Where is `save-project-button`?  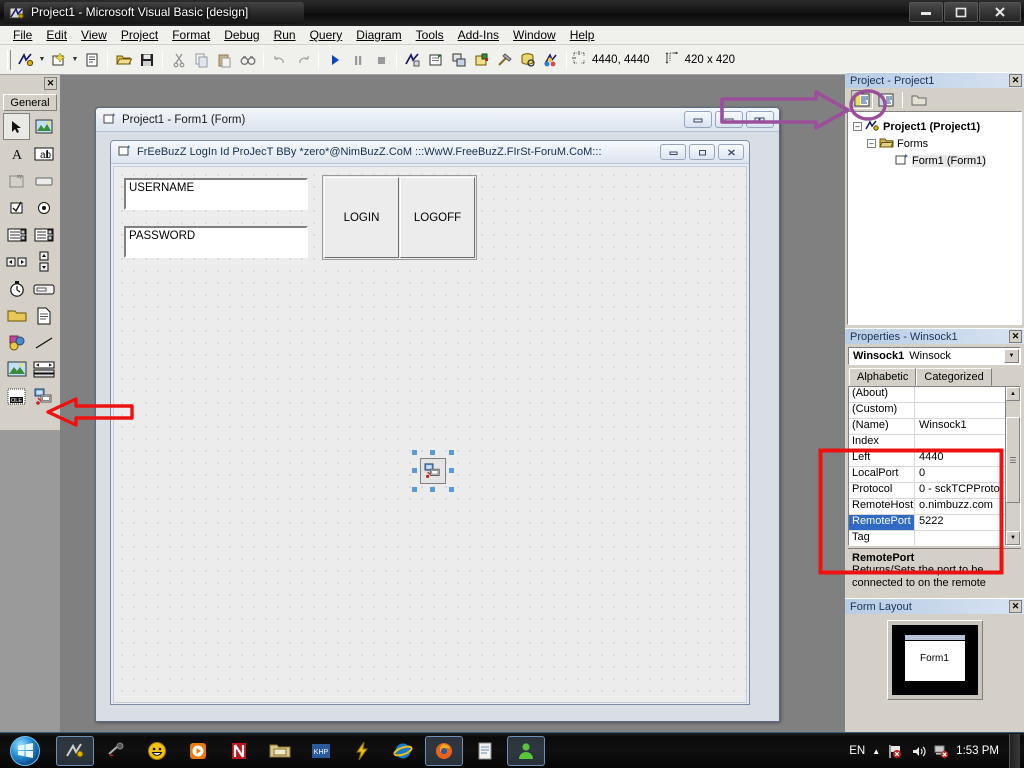
save-project-button is located at coordinates (146, 60).